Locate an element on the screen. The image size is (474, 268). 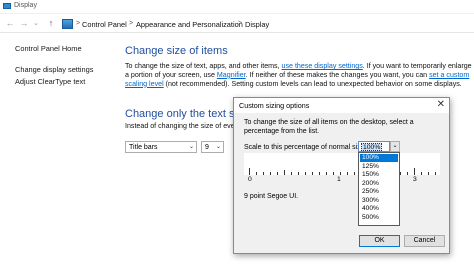
text-size-description: Instead of changing the size of ever is located at coordinates (181, 126).